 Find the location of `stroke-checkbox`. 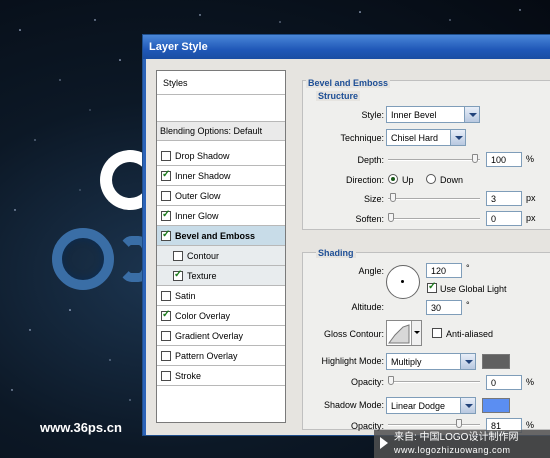

stroke-checkbox is located at coordinates (166, 375).